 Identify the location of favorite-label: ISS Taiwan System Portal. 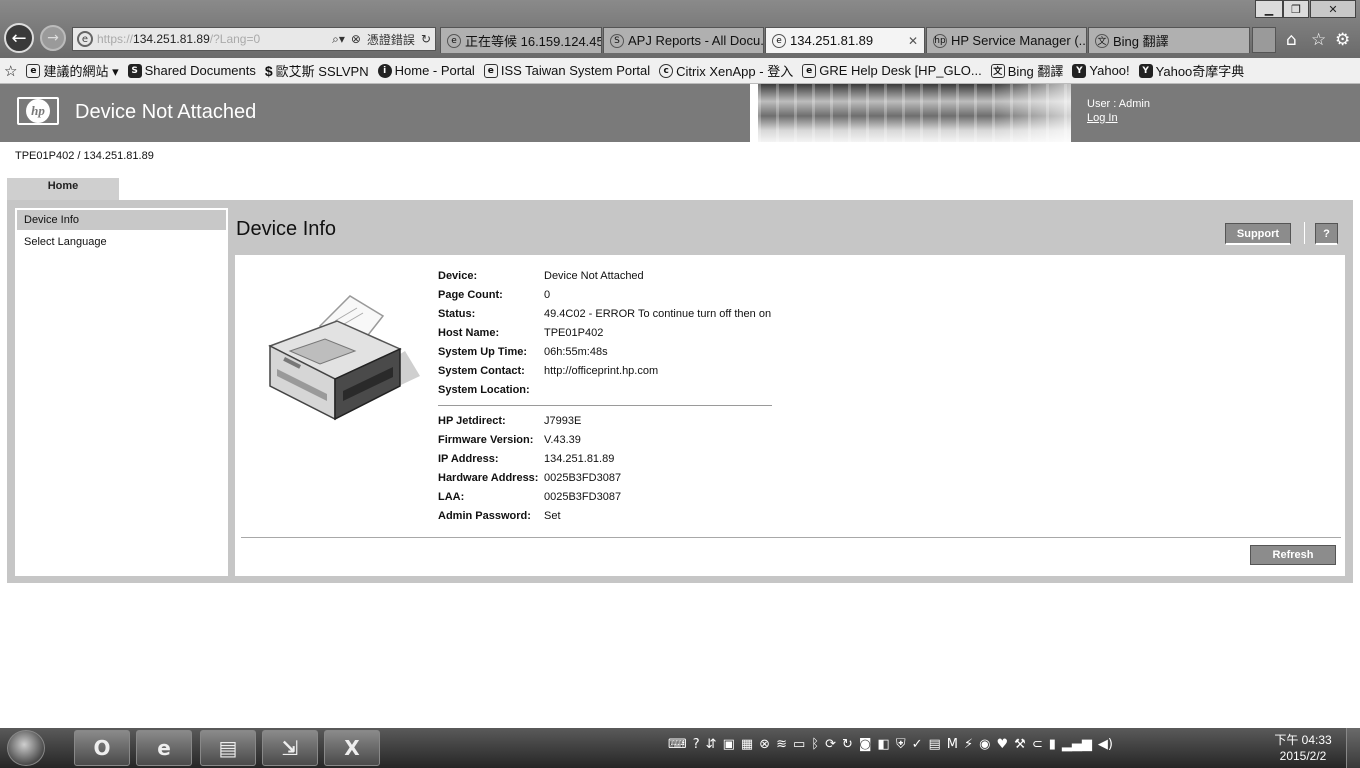
(575, 70).